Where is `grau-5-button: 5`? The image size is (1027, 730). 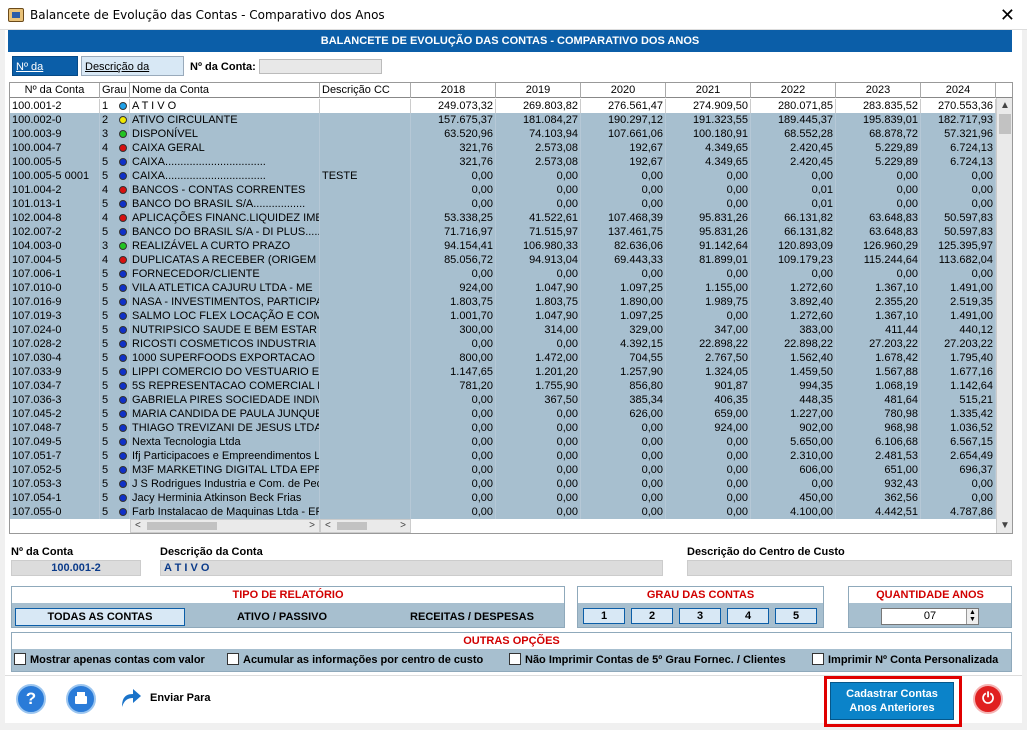
grau-5-button: 5 is located at coordinates (796, 616).